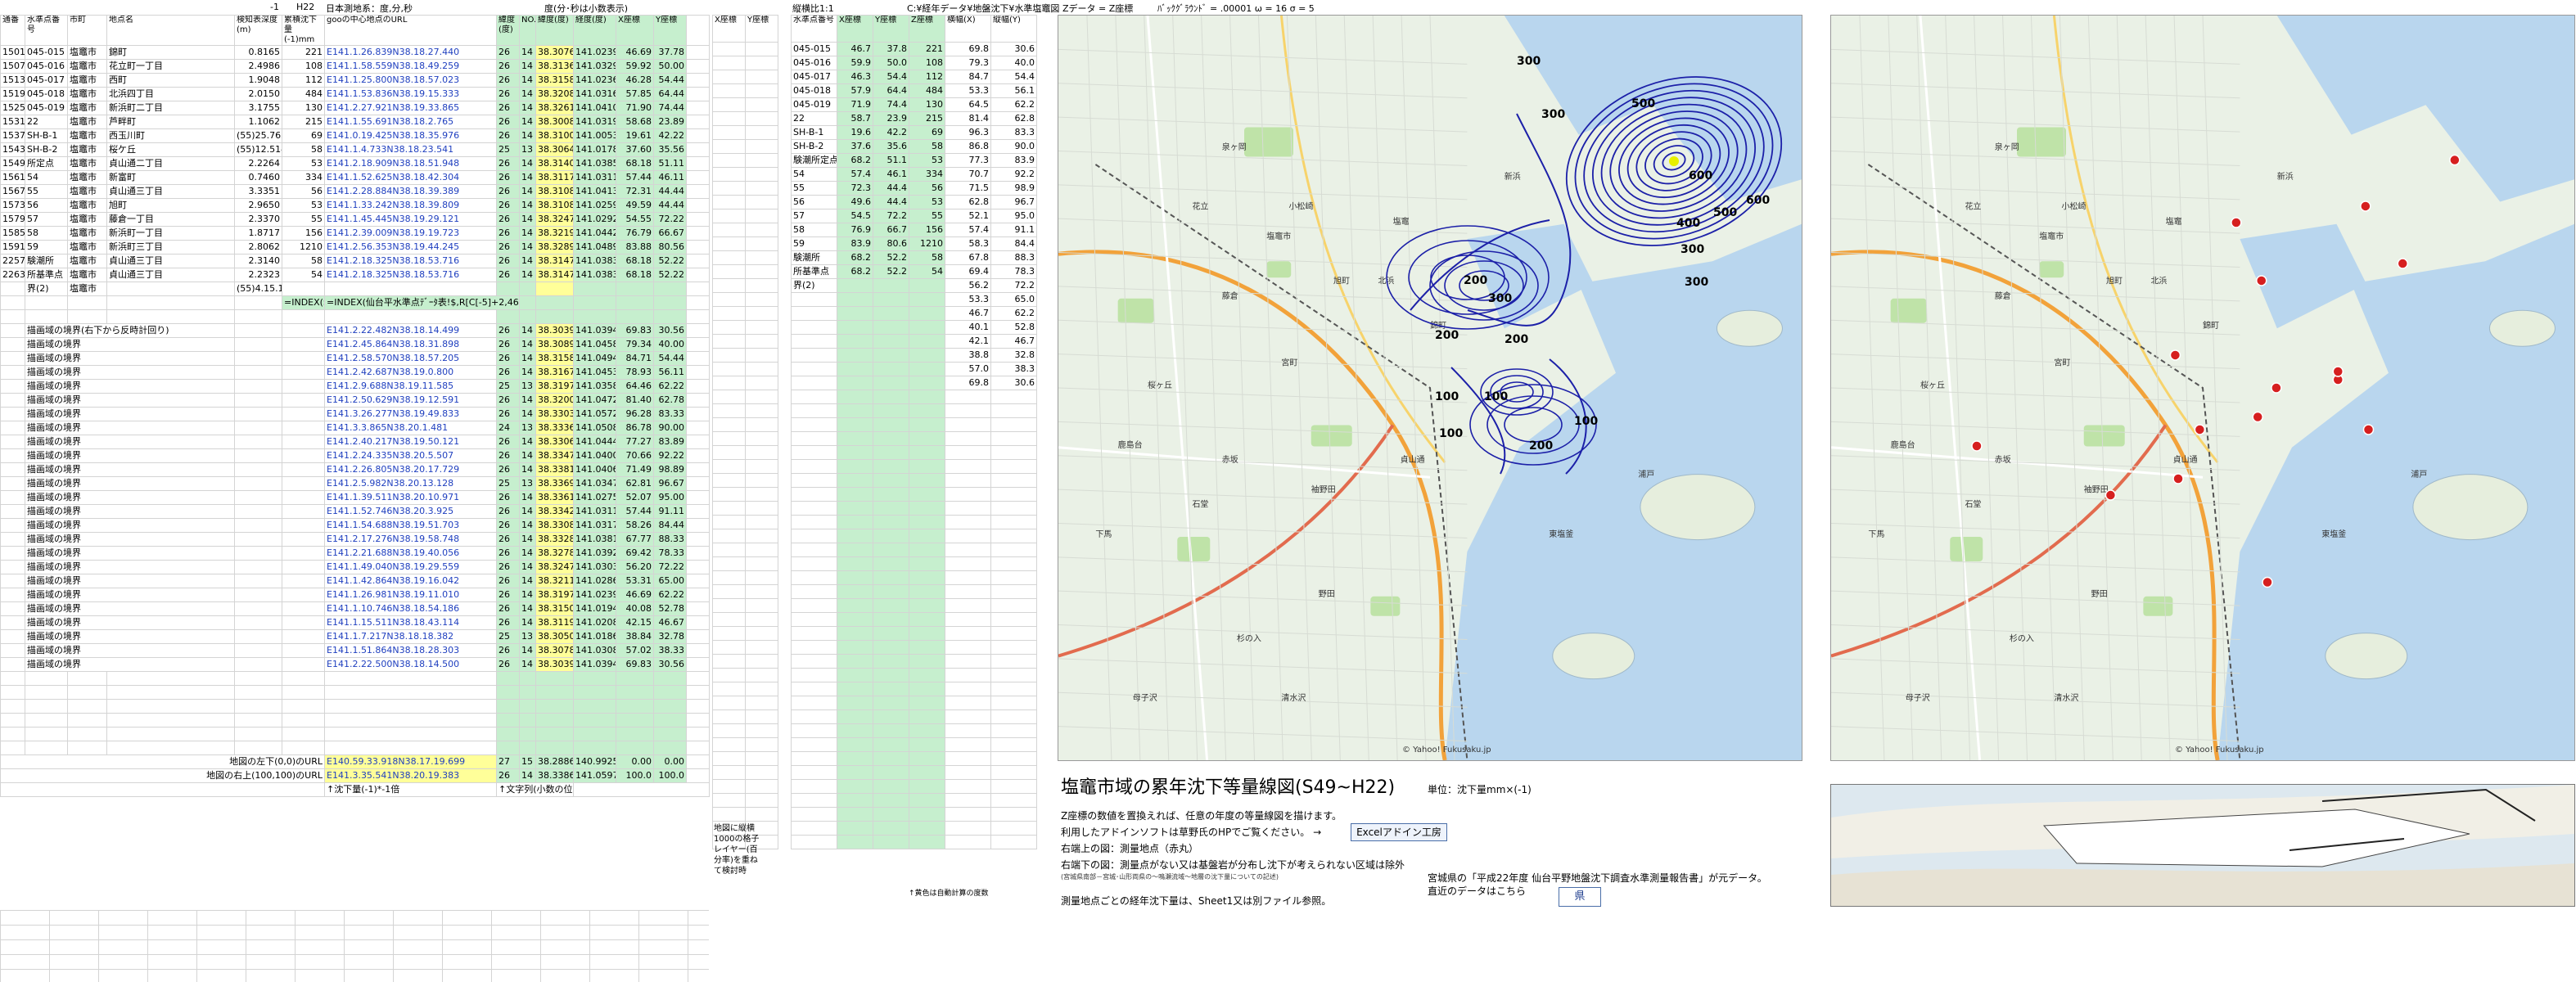  Describe the element at coordinates (670, 664) in the screenshot. I see `table-cell: 30.56` at that location.